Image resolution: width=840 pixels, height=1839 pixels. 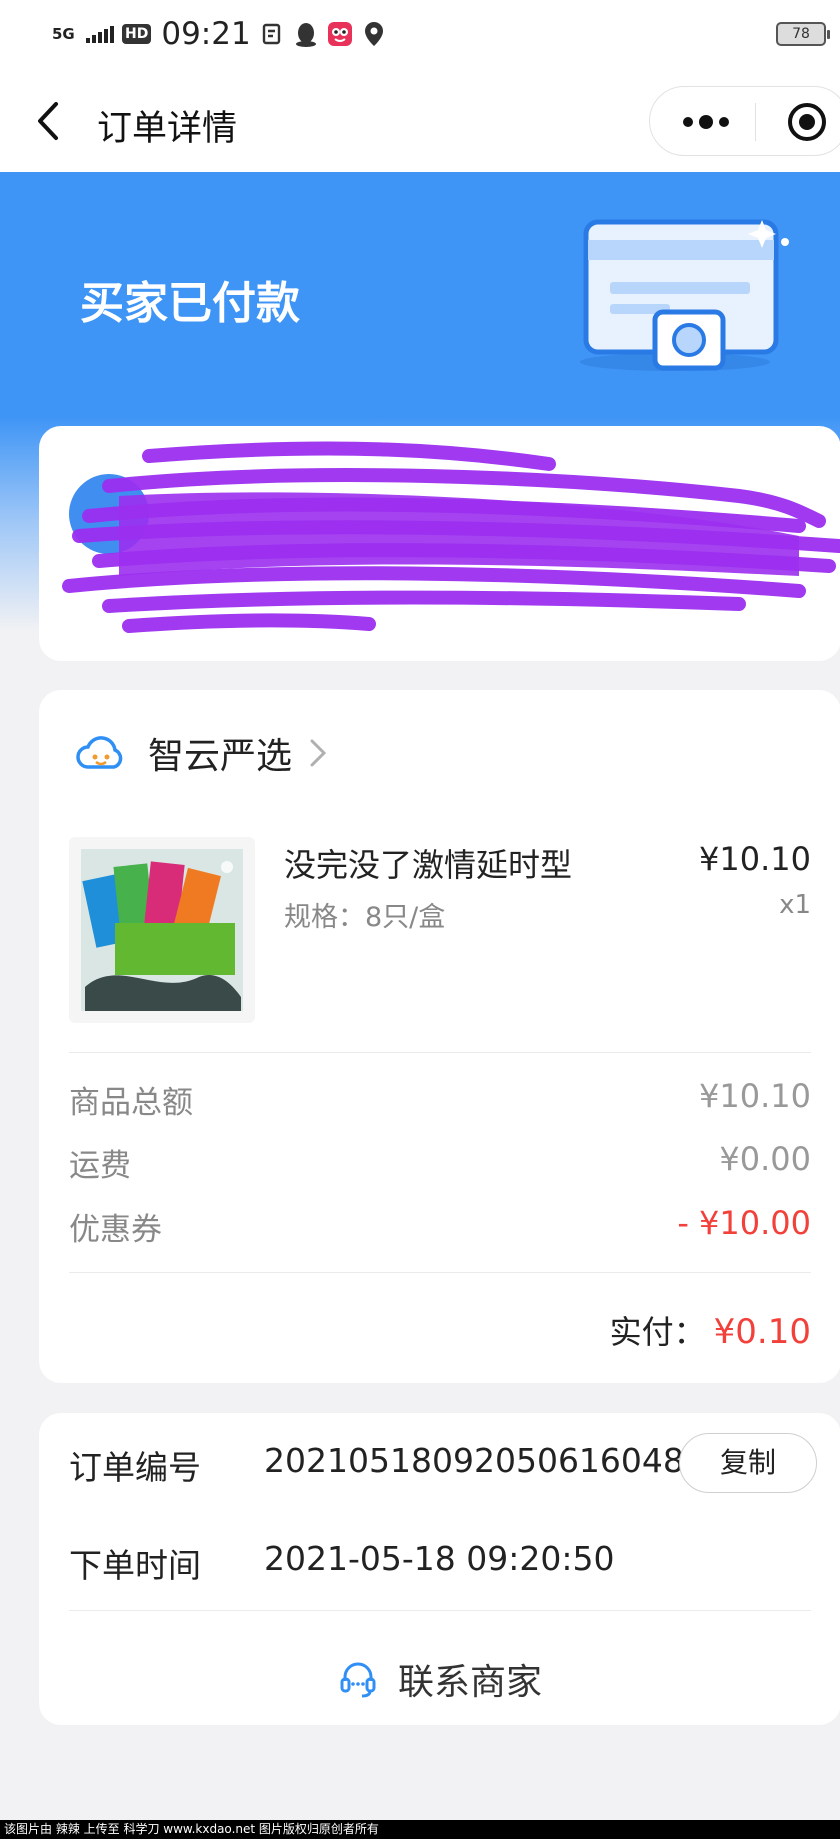 What do you see at coordinates (99, 752) in the screenshot?
I see `cloud-face-icon` at bounding box center [99, 752].